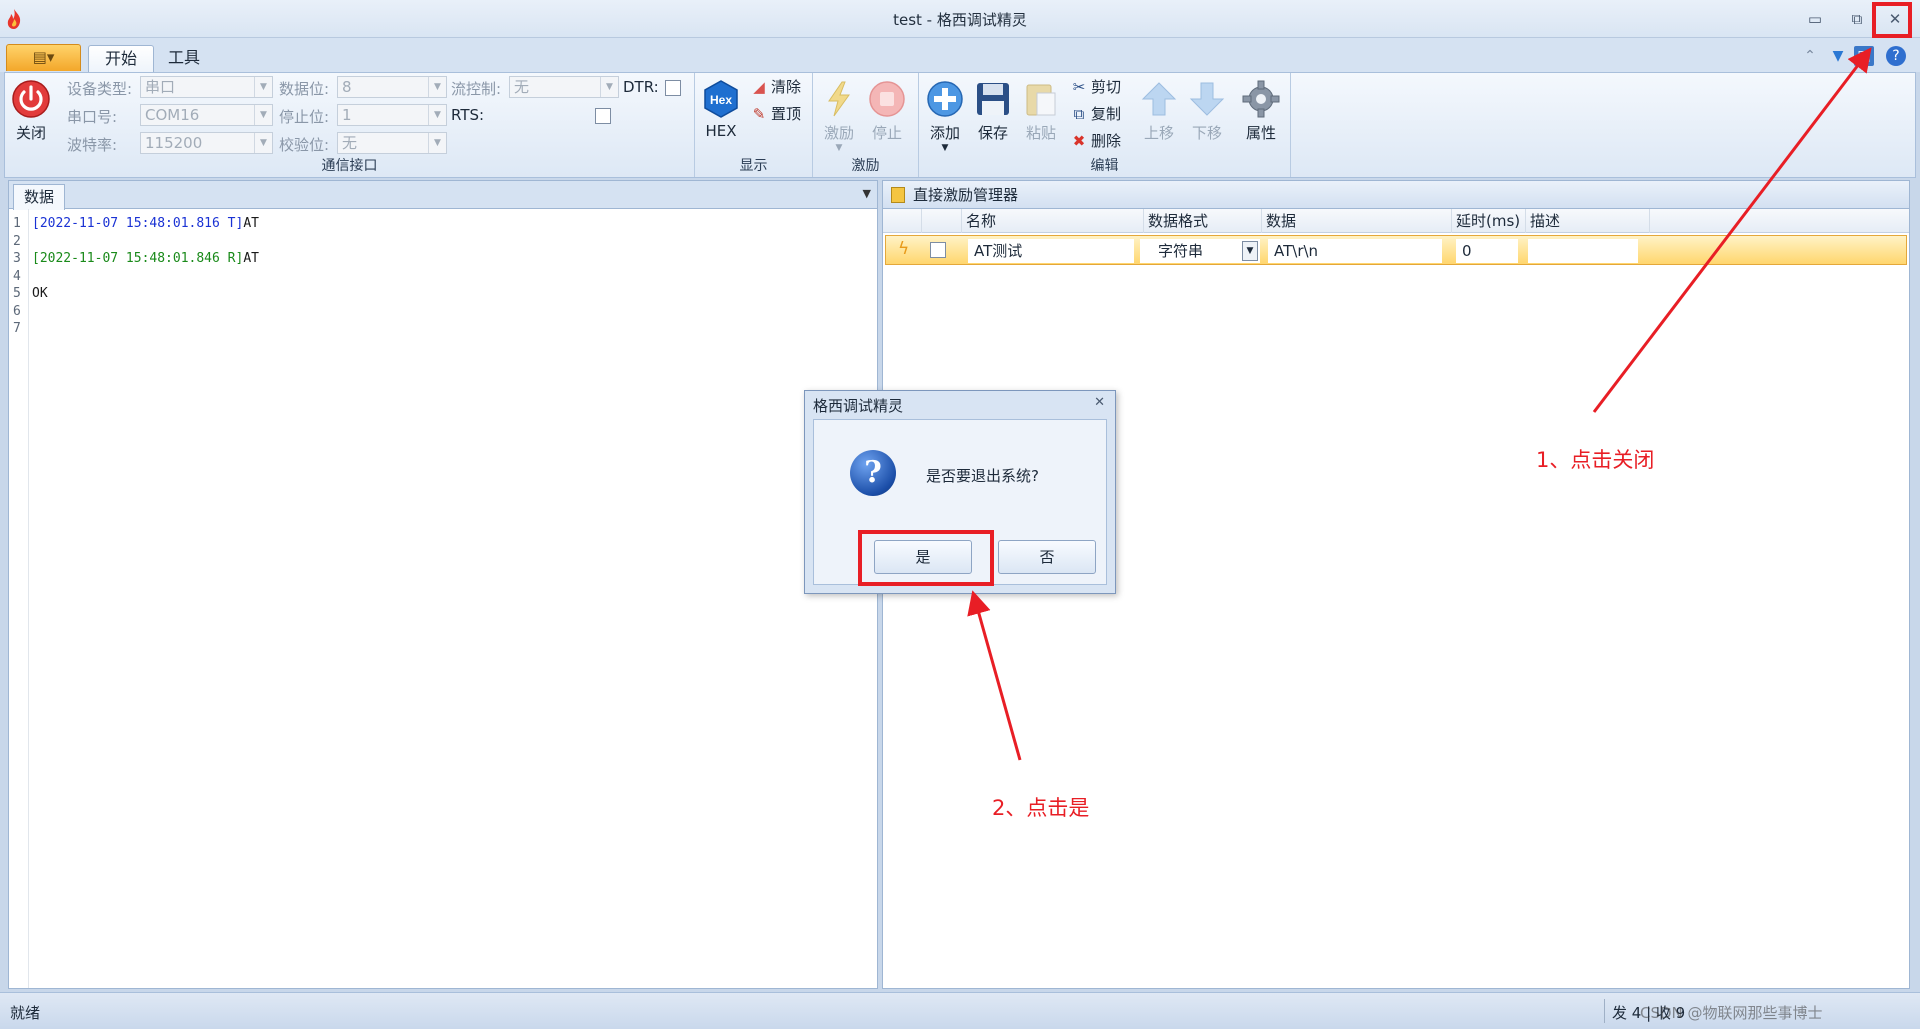 The width and height of the screenshot is (1920, 1029). Describe the element at coordinates (603, 116) in the screenshot. I see `rts-checkbox` at that location.